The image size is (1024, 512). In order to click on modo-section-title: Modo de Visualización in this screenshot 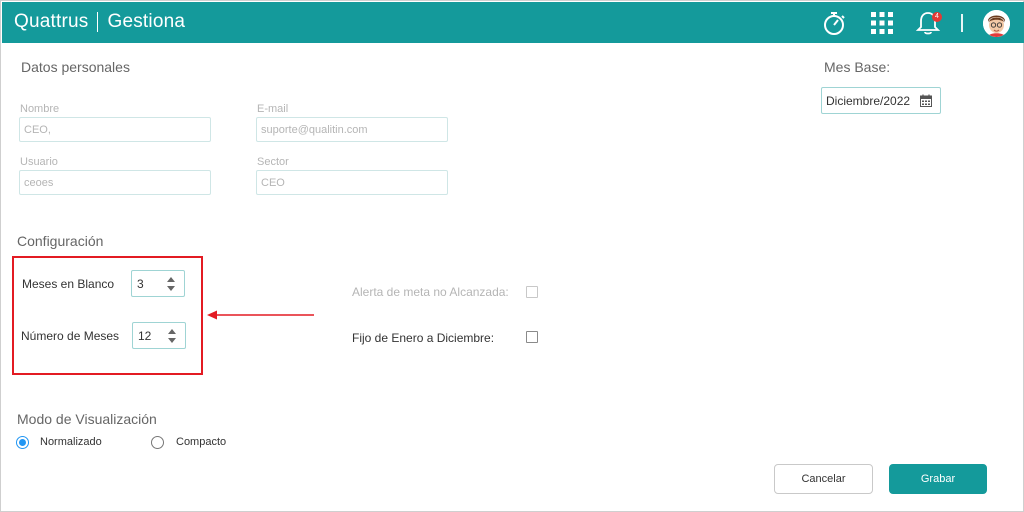, I will do `click(87, 419)`.